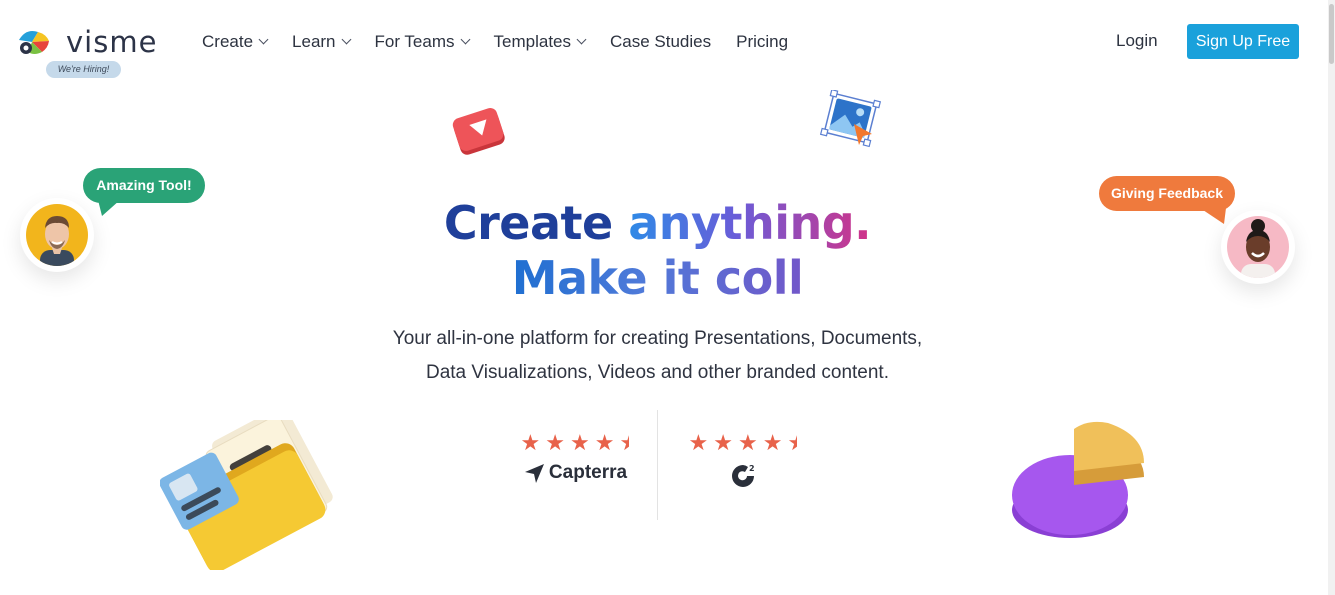  What do you see at coordinates (528, 223) in the screenshot?
I see `headline-word-create: Create` at bounding box center [528, 223].